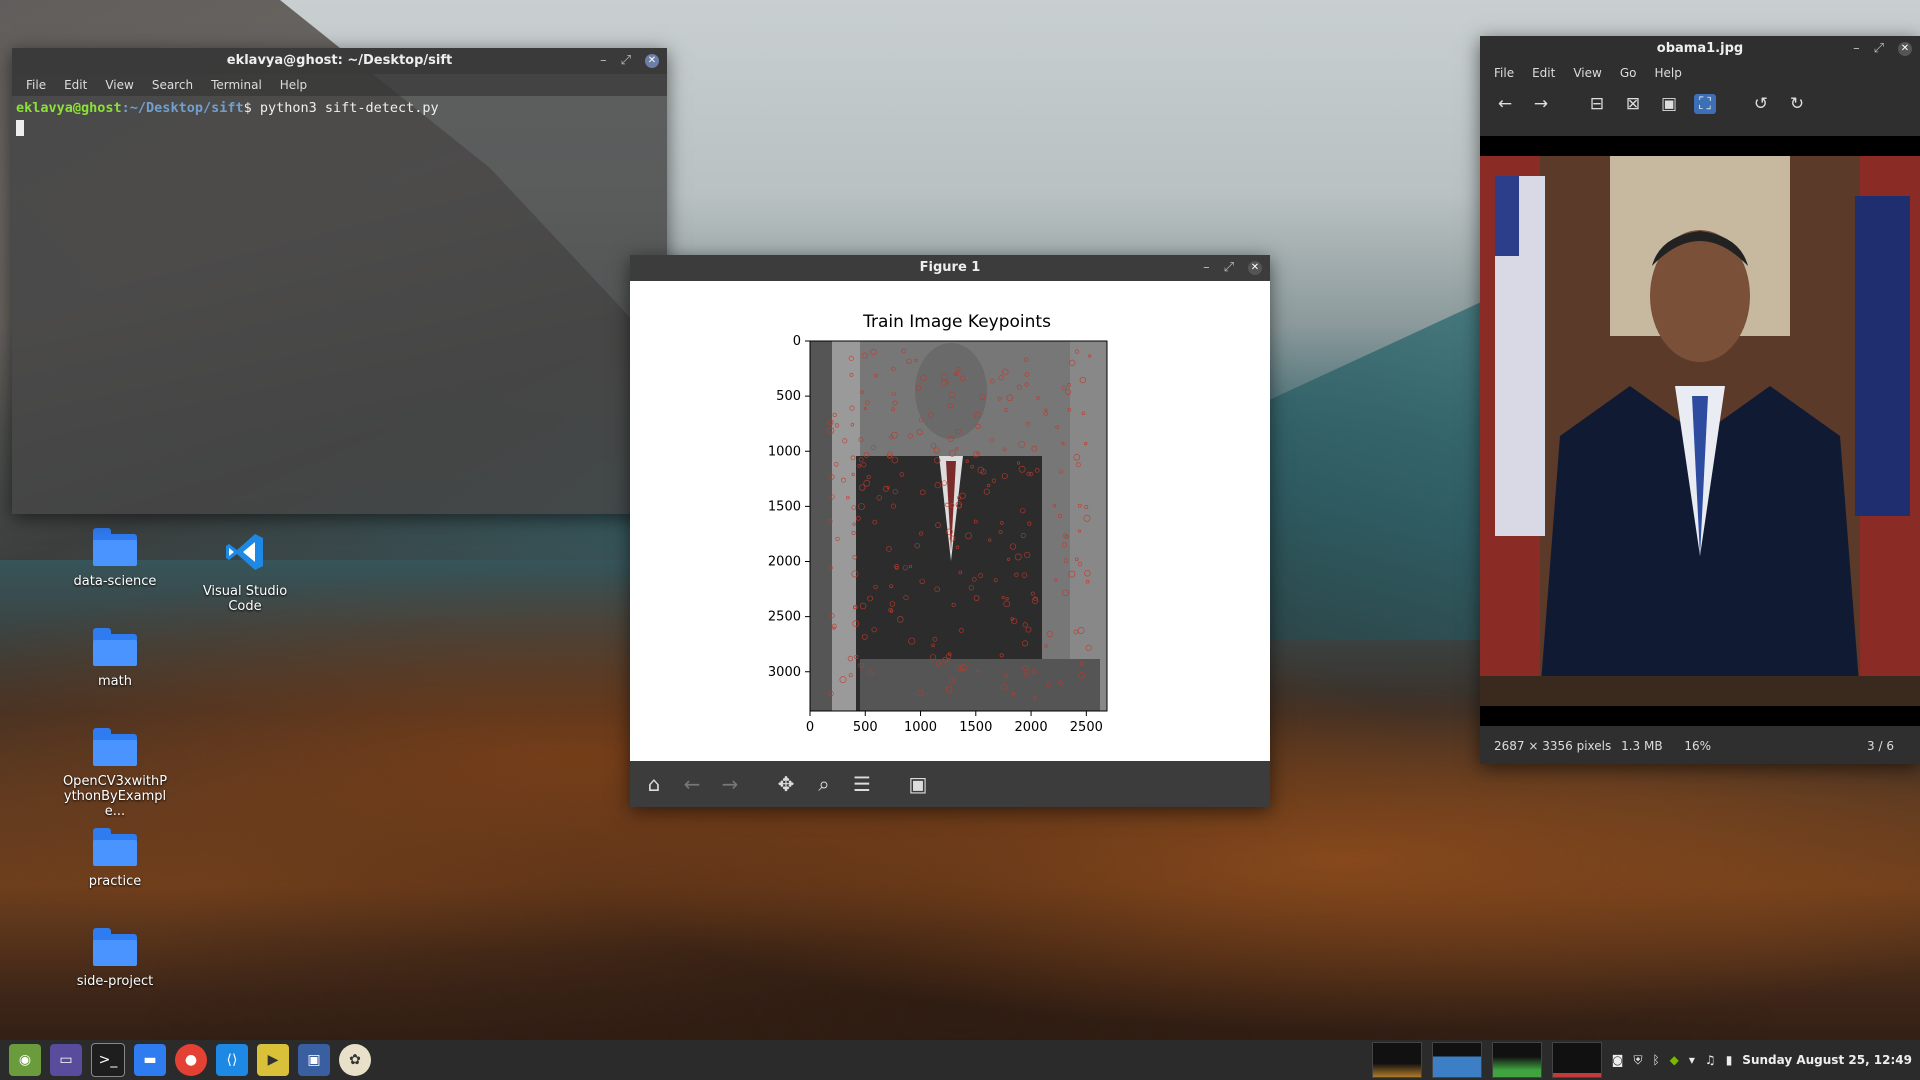 This screenshot has width=1920, height=1080. Describe the element at coordinates (1655, 1060) in the screenshot. I see `bluetooth-icon: ᛒ` at that location.